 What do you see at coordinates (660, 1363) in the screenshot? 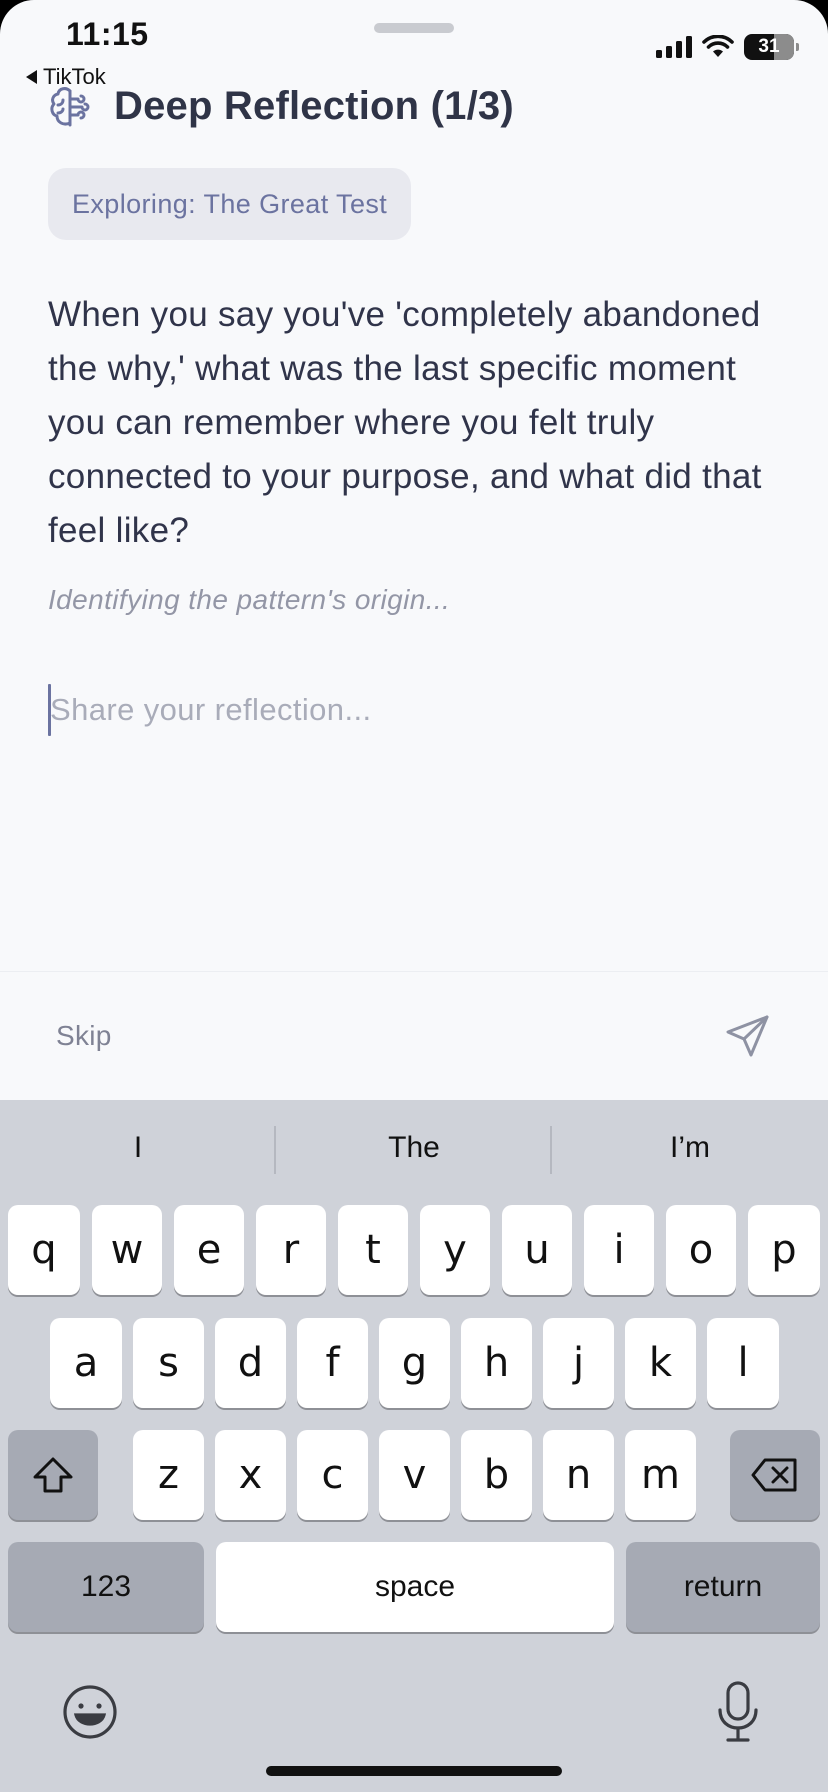
I see `key-k: k` at bounding box center [660, 1363].